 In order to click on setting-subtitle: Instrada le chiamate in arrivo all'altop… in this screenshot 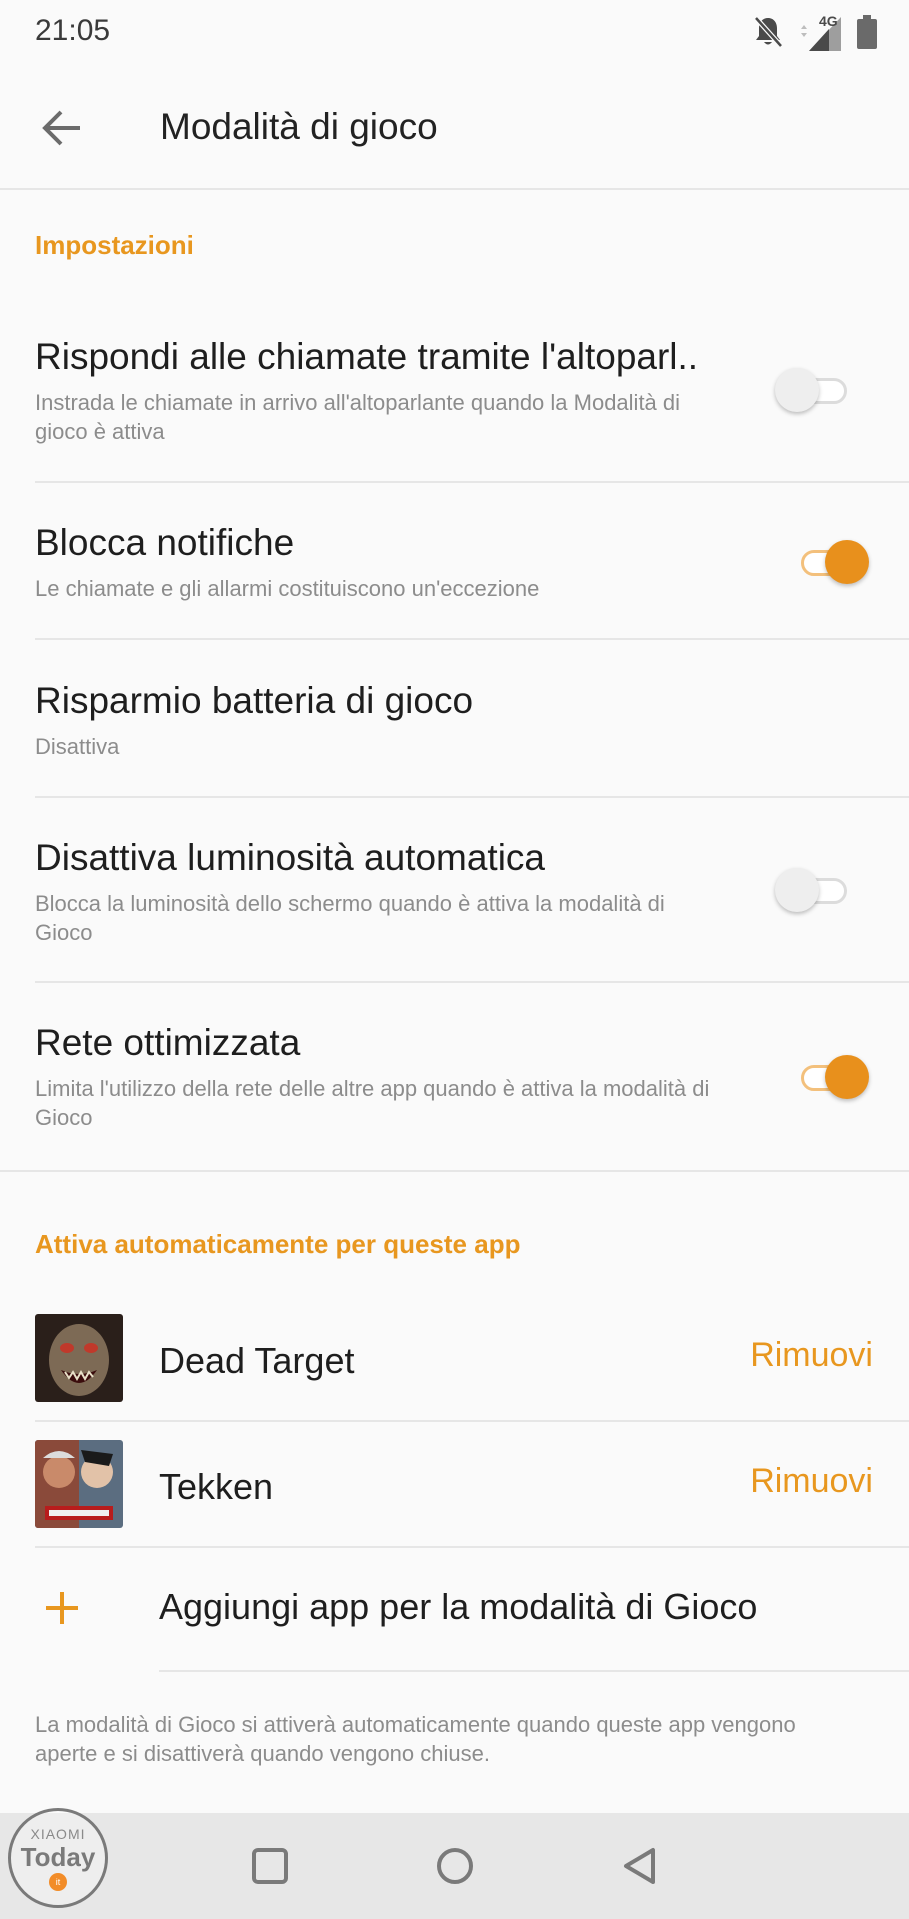, I will do `click(358, 417)`.